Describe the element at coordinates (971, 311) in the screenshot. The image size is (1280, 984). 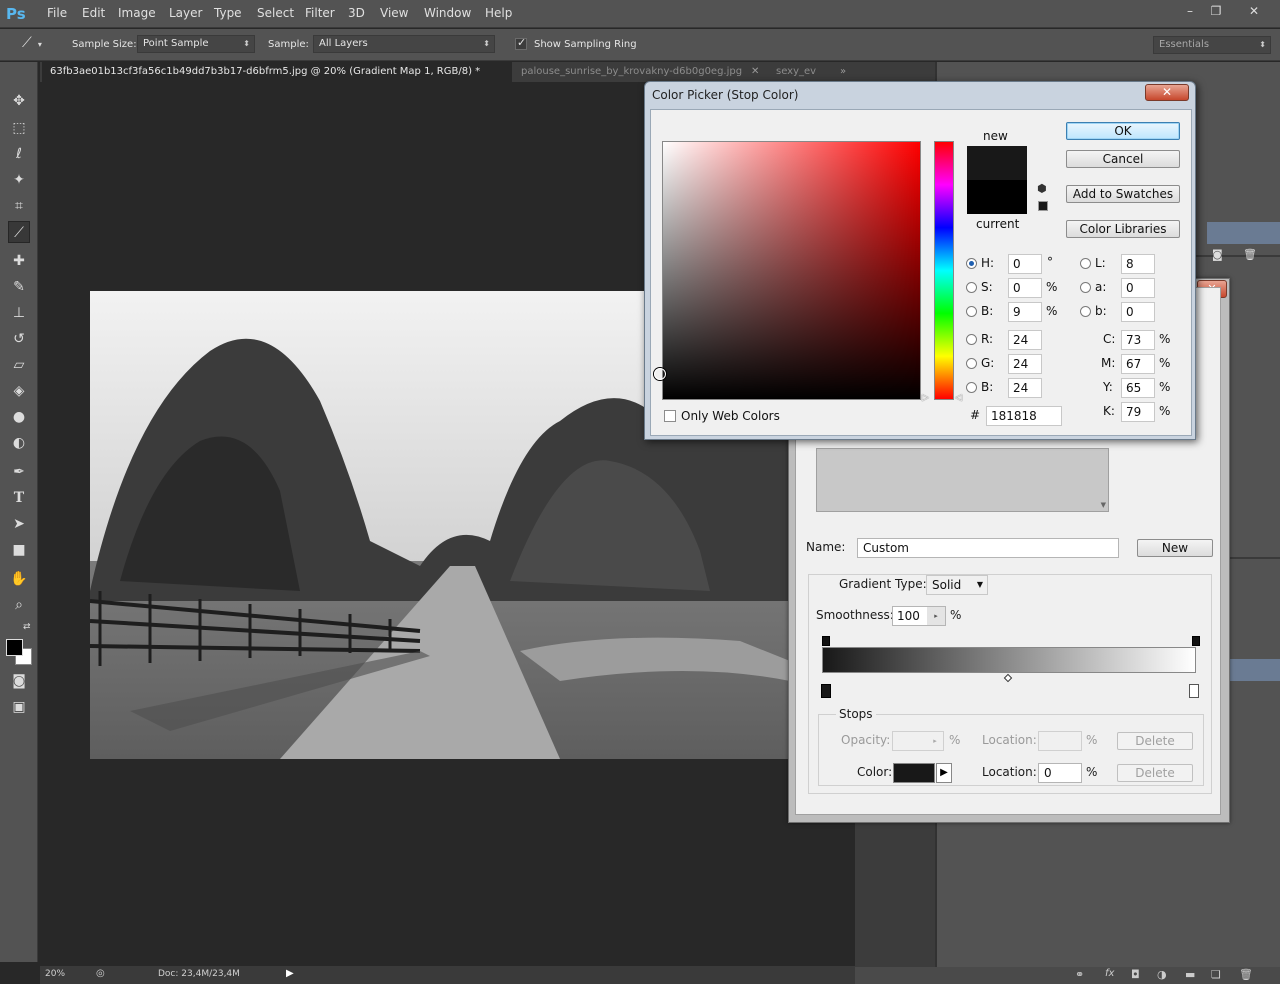
I see `brightness-radio` at that location.